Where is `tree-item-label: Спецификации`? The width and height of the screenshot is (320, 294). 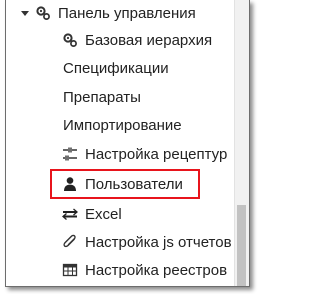 tree-item-label: Спецификации is located at coordinates (116, 68).